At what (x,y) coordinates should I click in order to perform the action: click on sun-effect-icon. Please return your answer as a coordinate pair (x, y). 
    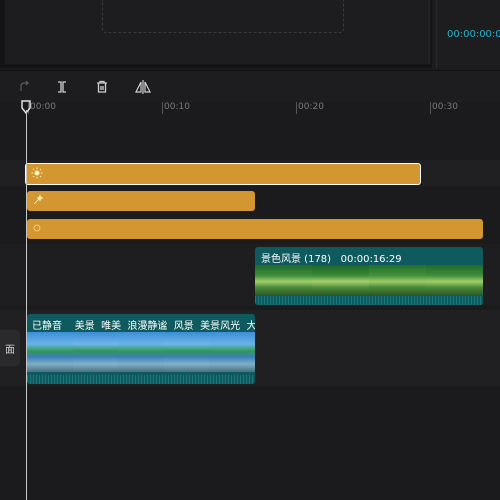
    Looking at the image, I should click on (37, 173).